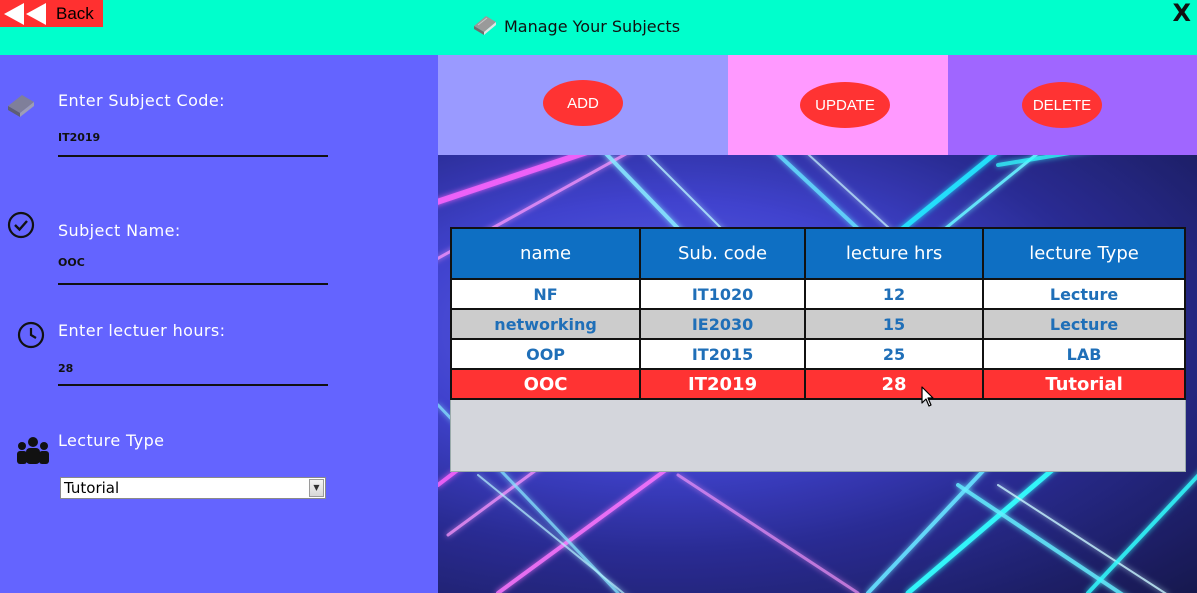 The image size is (1197, 593). I want to click on column-header: lecture Type, so click(1084, 253).